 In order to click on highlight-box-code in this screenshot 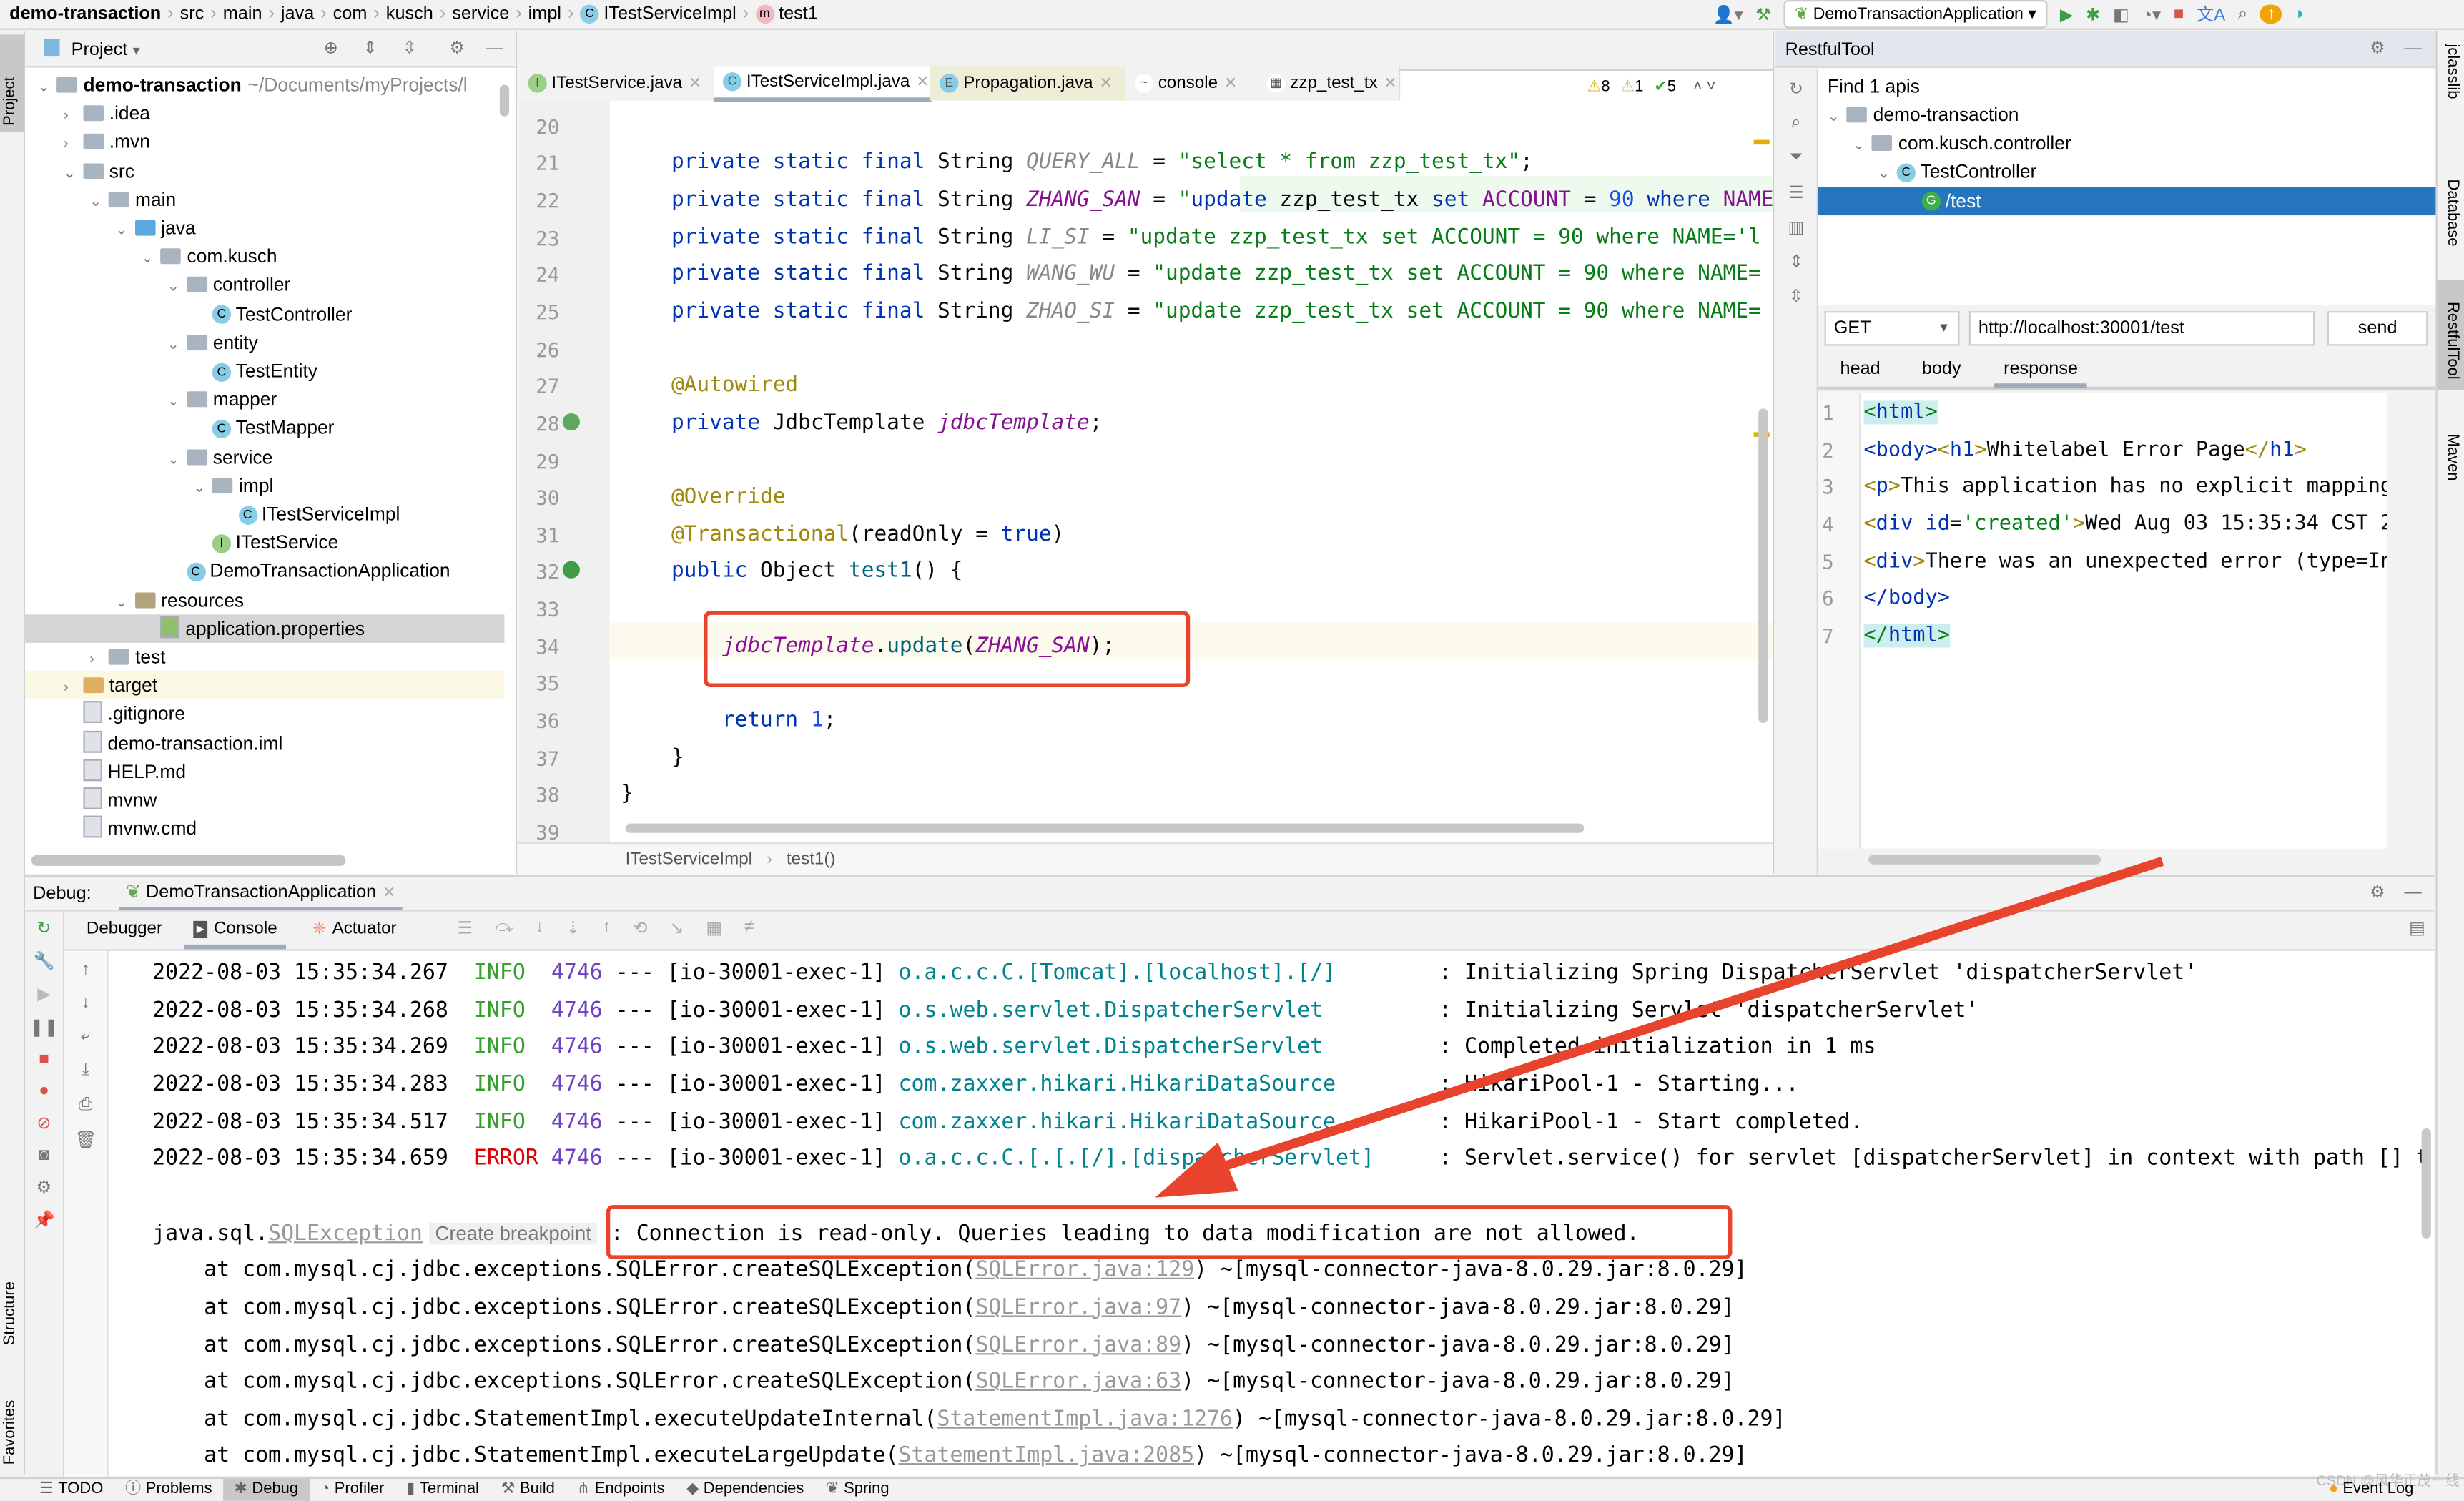, I will do `click(947, 649)`.